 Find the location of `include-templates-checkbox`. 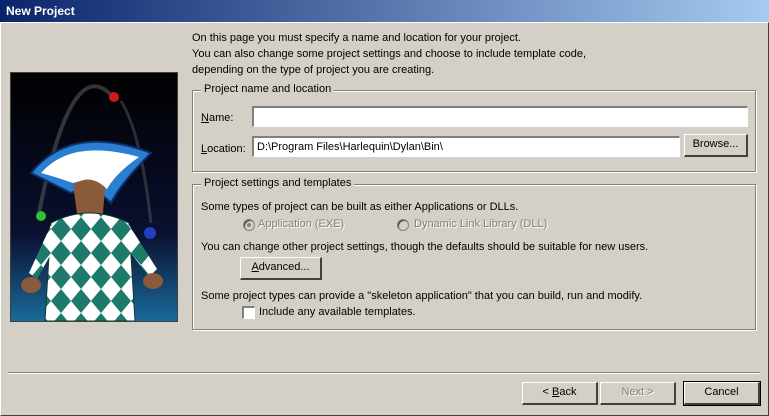

include-templates-checkbox is located at coordinates (248, 312).